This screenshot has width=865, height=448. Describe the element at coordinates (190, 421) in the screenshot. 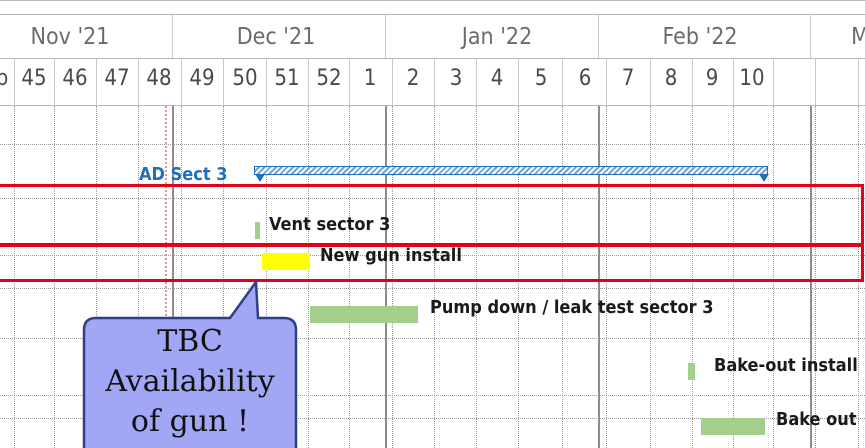

I see `callout-line-3: of gun !` at that location.